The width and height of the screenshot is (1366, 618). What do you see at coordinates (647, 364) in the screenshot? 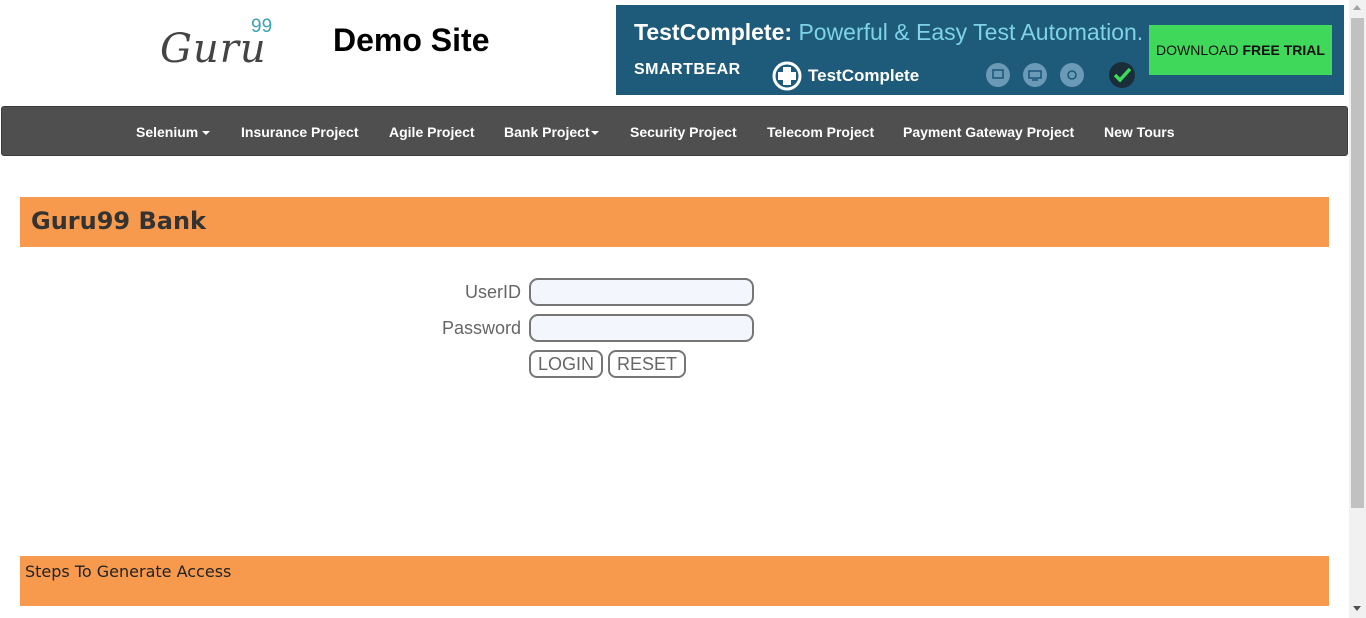
I see `reset-button: RESET` at bounding box center [647, 364].